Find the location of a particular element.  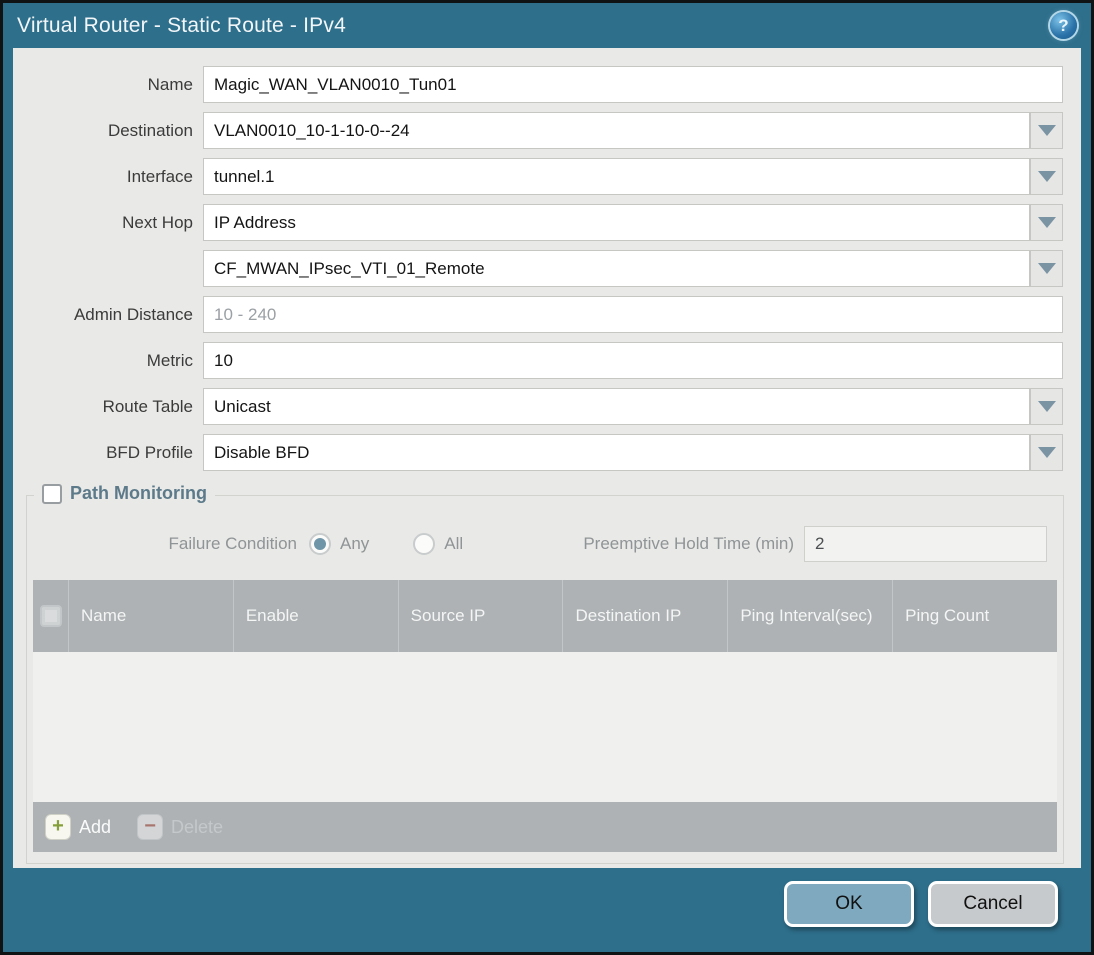

form-row-interface: Interface is located at coordinates (538, 176).